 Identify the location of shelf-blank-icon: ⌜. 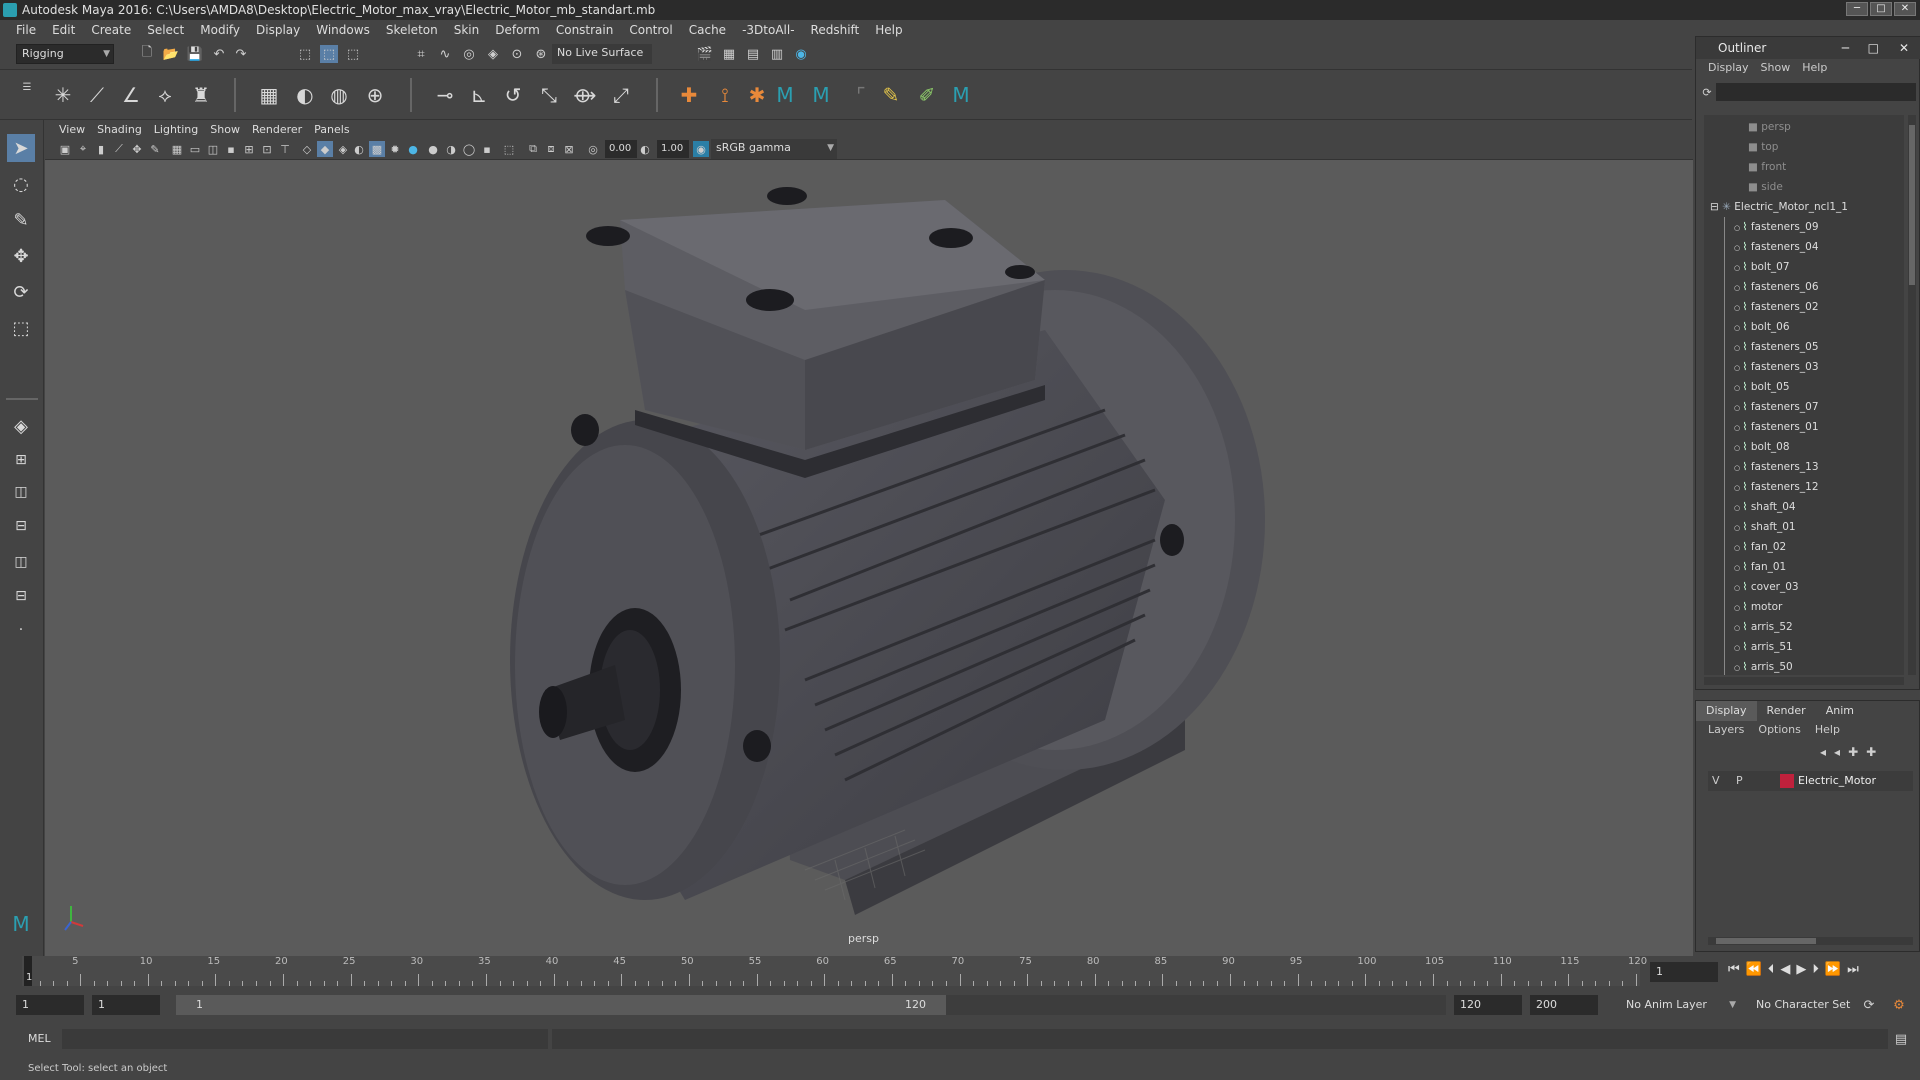
(861, 95).